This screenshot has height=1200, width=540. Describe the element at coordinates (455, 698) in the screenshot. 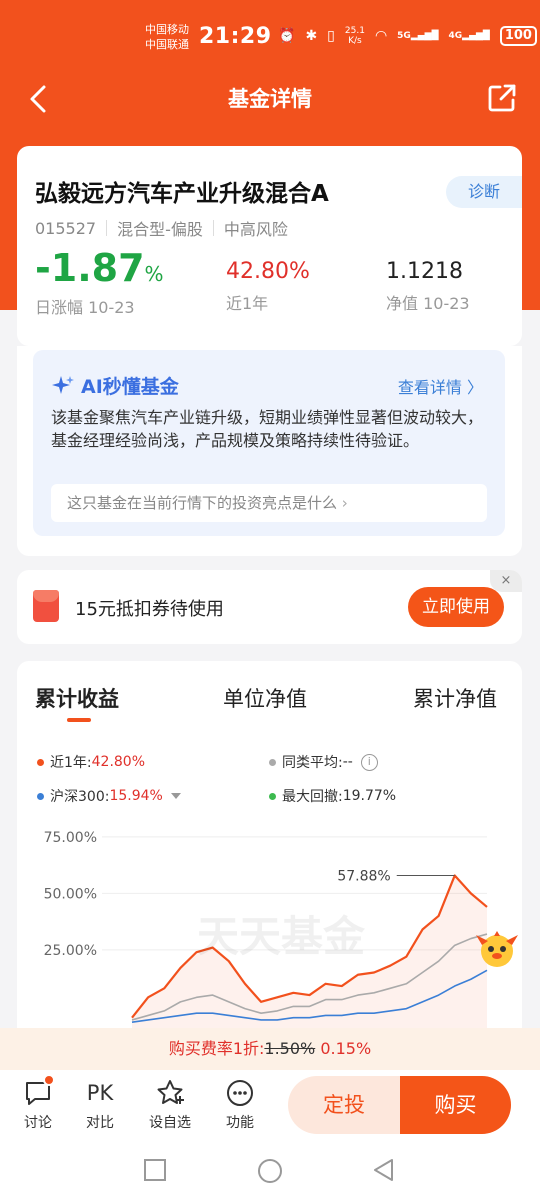

I see `tab-cumulative-nav: 累计净值` at that location.